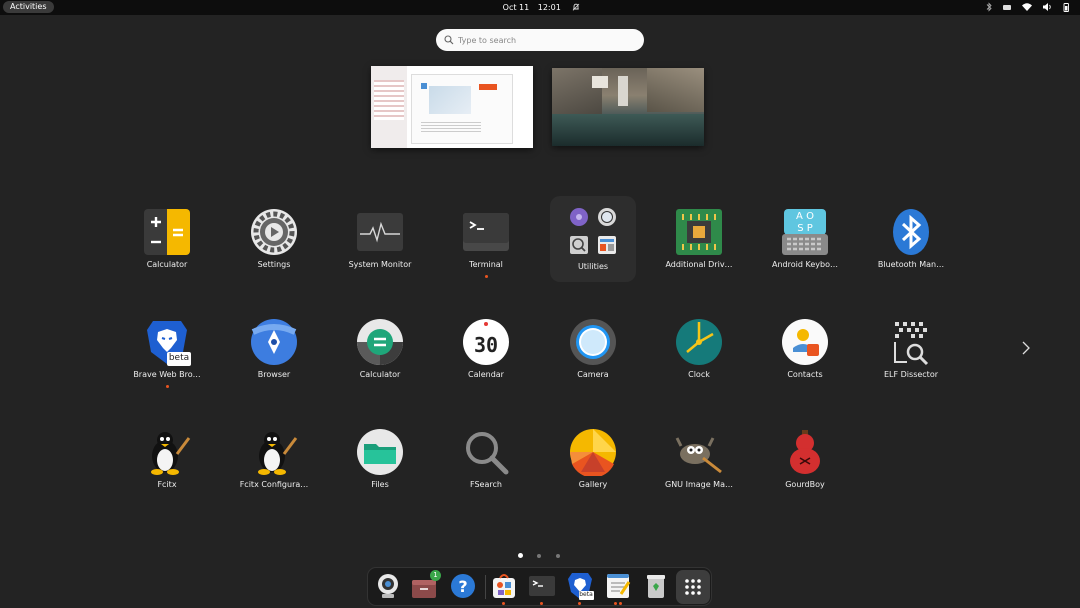 The width and height of the screenshot is (1080, 608). I want to click on cheese-webcam-icon, so click(388, 586).